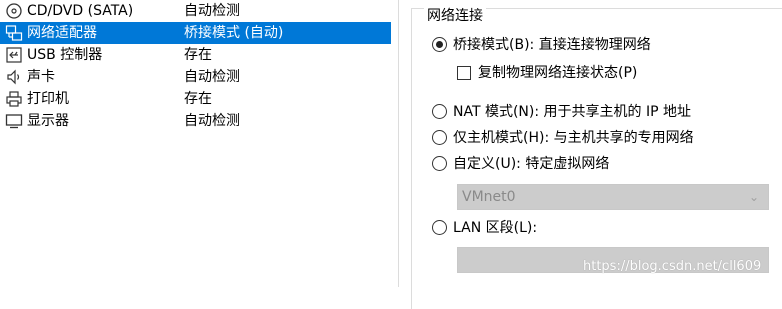 This screenshot has height=309, width=782. What do you see at coordinates (613, 197) in the screenshot?
I see `vmnet-select: VMnet0 ⌄` at bounding box center [613, 197].